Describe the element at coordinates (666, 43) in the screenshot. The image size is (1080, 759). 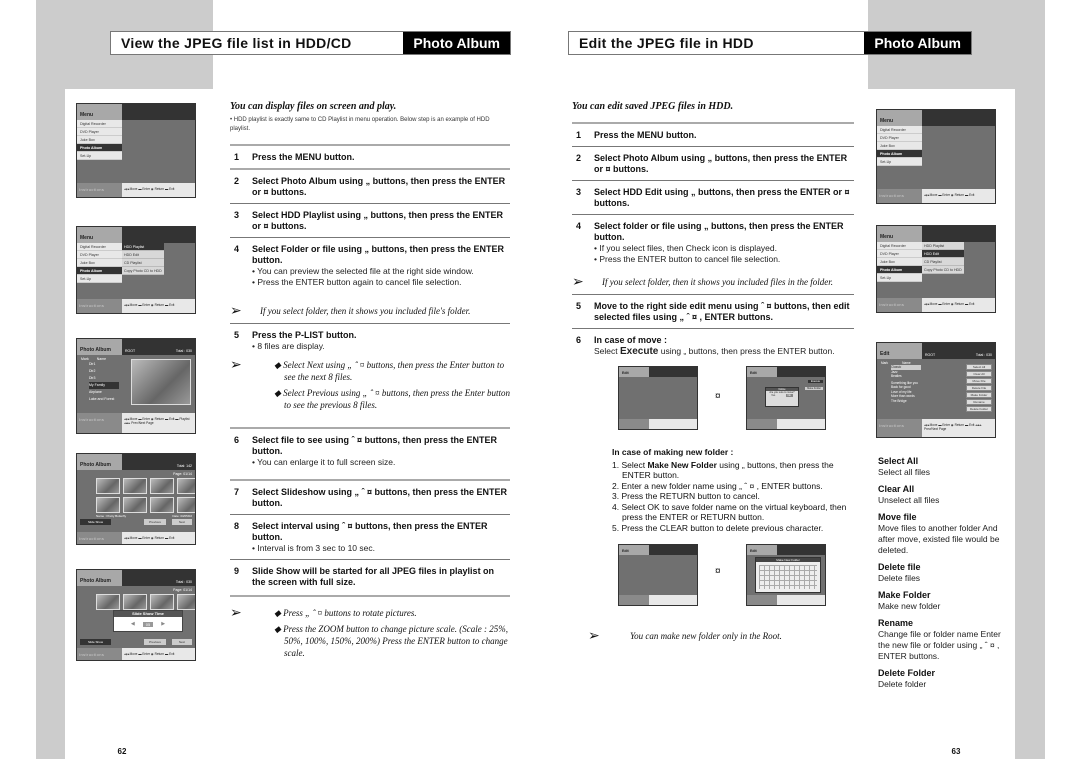
I see `right-page-title: Edit the JPEG file in HDD` at that location.